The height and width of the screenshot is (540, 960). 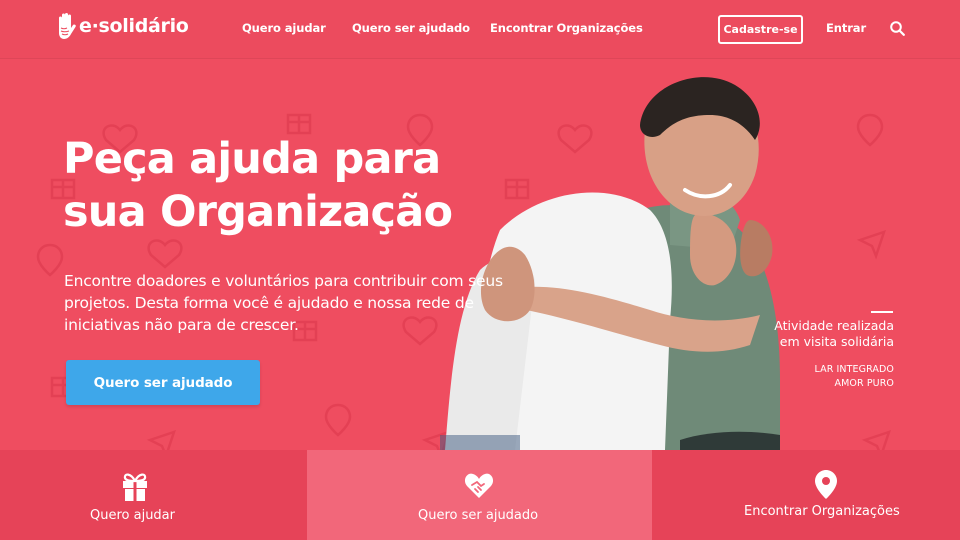 I want to click on quero-ser-ajudado-button: Quero ser ajudado, so click(x=163, y=382).